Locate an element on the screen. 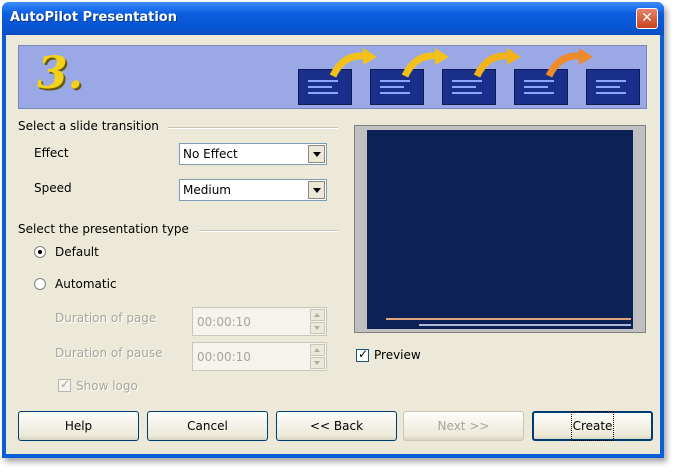  effect-value: No Effect is located at coordinates (210, 154).